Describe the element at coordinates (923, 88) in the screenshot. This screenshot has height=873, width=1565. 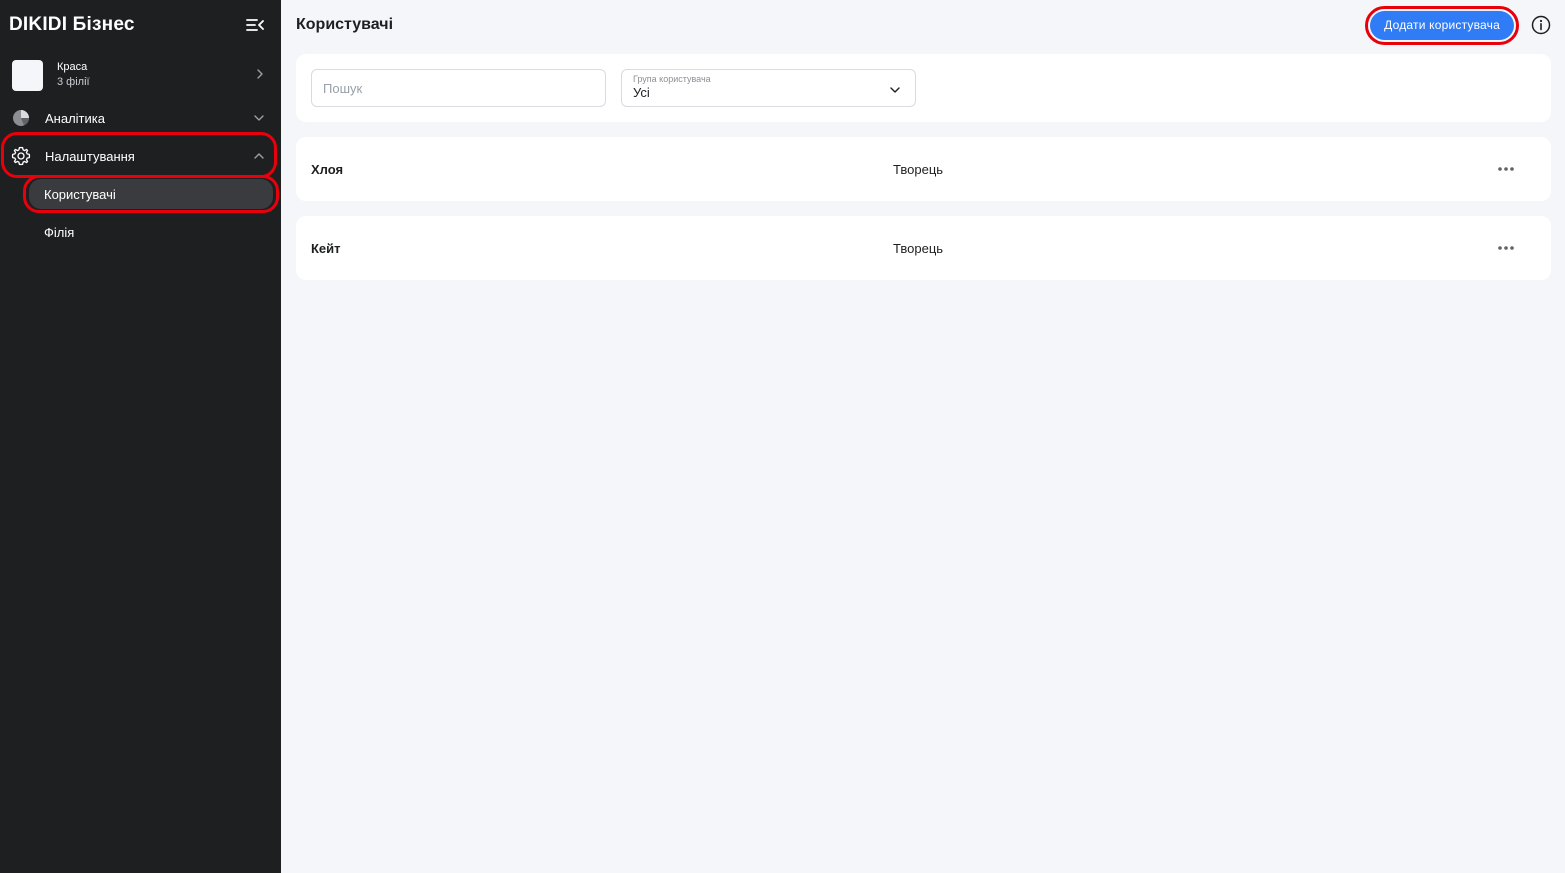
I see `filters-panel: Група користувача Усі` at that location.